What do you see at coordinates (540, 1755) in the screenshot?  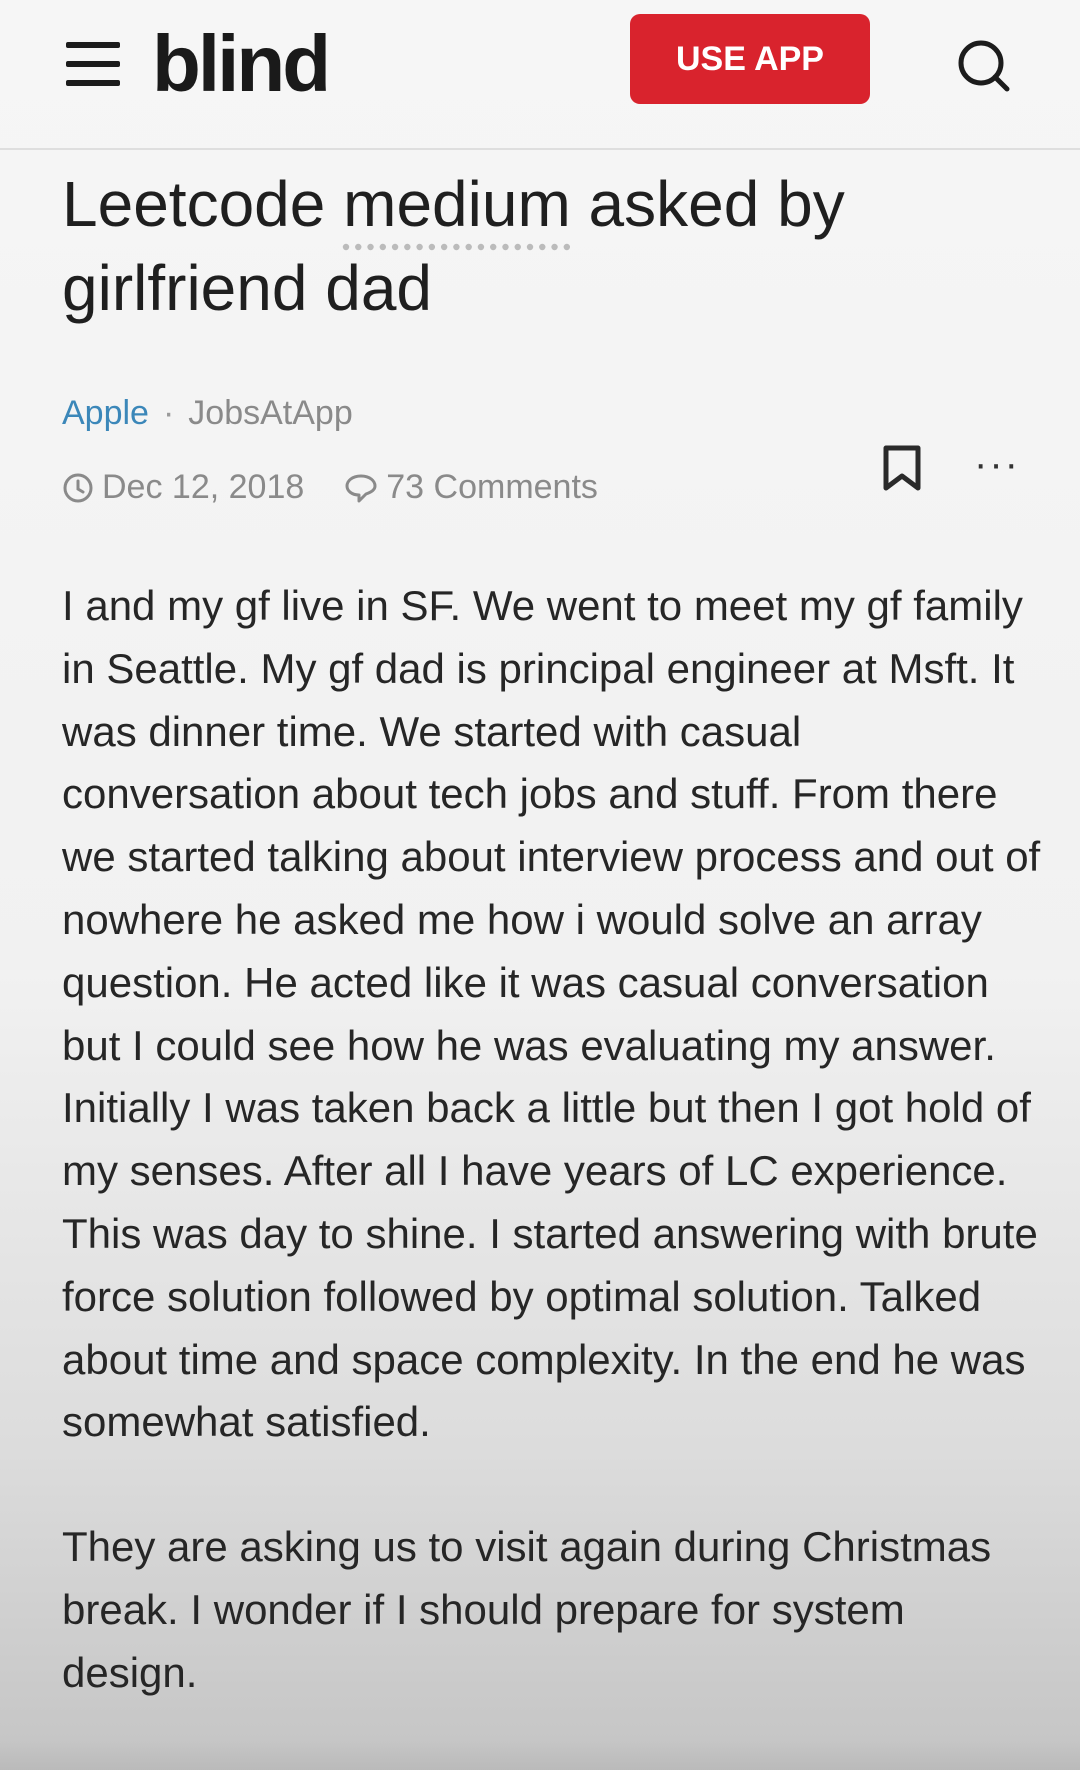 I see `bottom-fade` at bounding box center [540, 1755].